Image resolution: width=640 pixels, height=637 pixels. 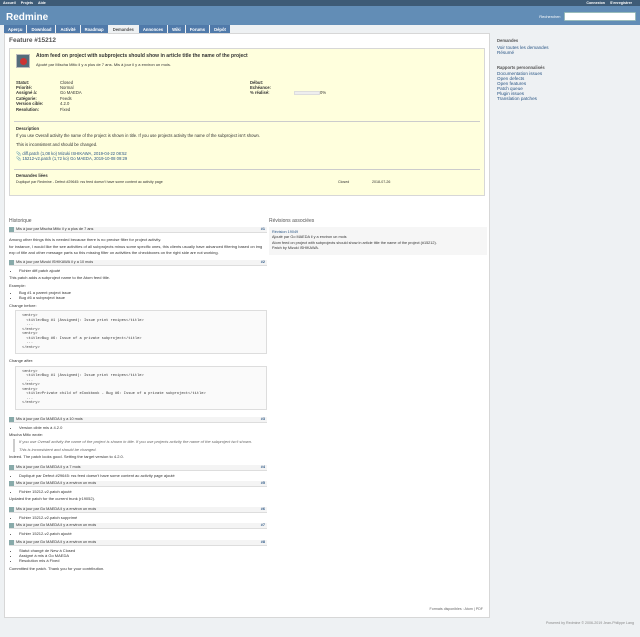 I want to click on tab-wiki: Wiki, so click(x=176, y=29).